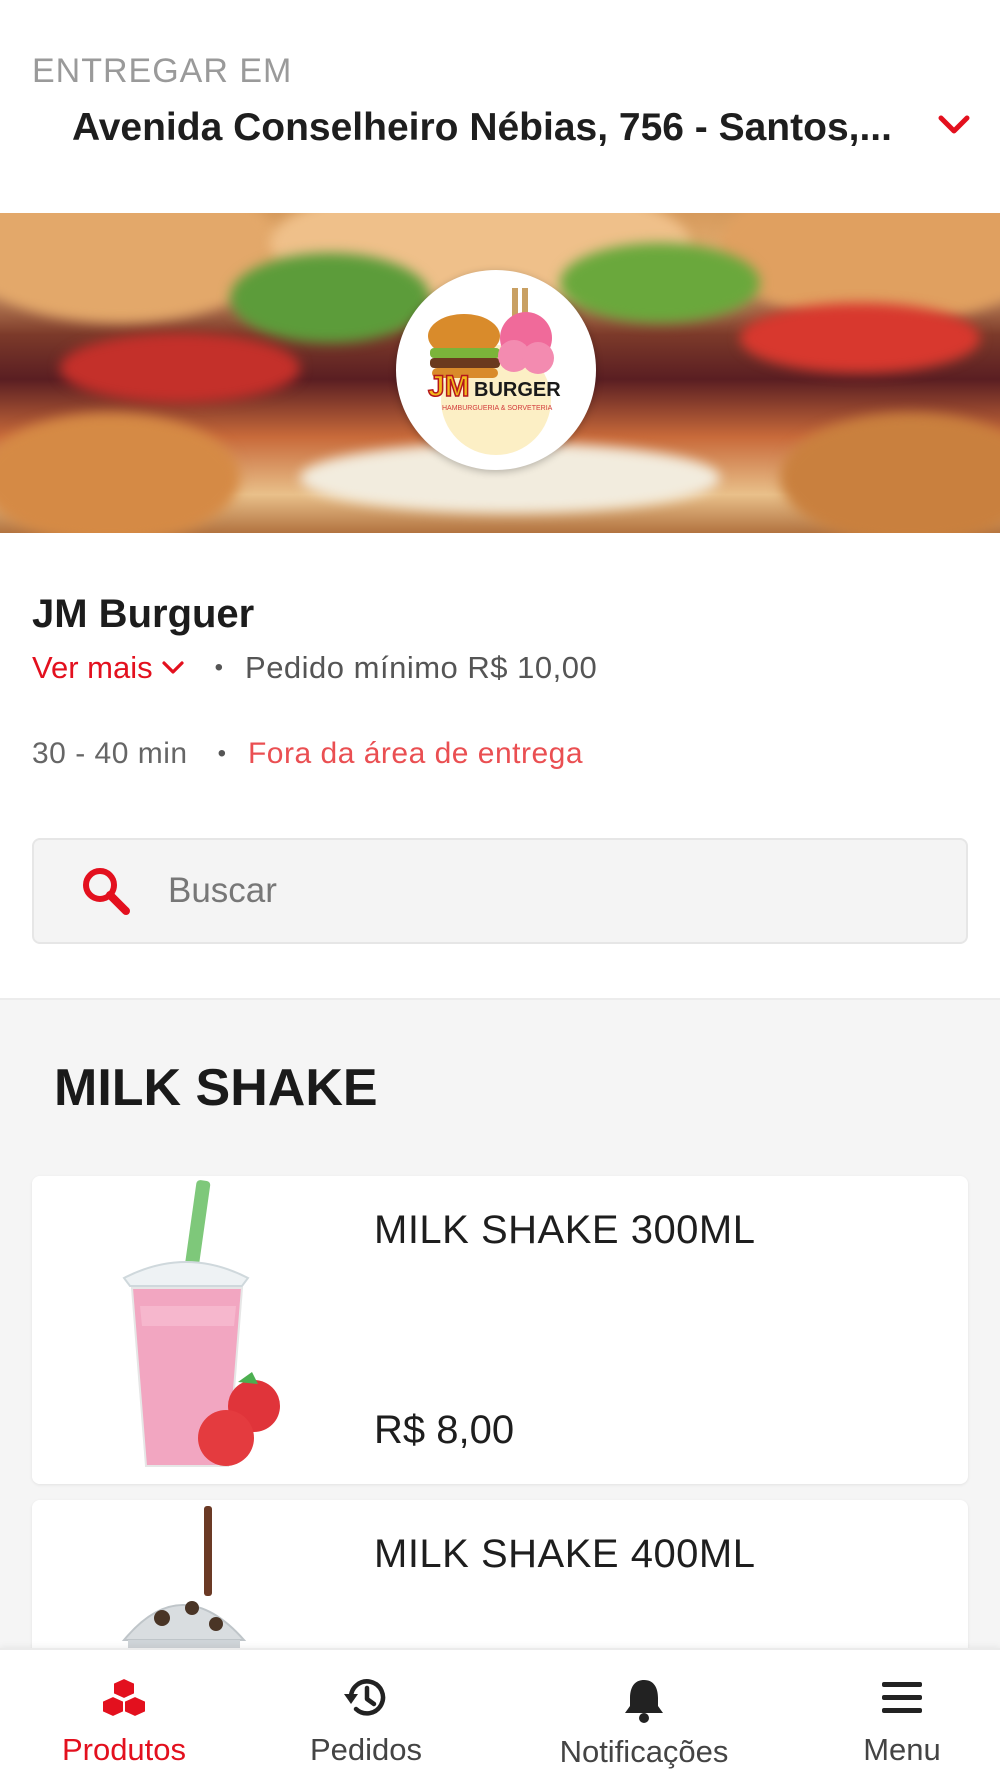 Image resolution: width=1000 pixels, height=1778 pixels. Describe the element at coordinates (421, 667) in the screenshot. I see `minimum-order: Pedido mínimo R$ 10,00` at that location.